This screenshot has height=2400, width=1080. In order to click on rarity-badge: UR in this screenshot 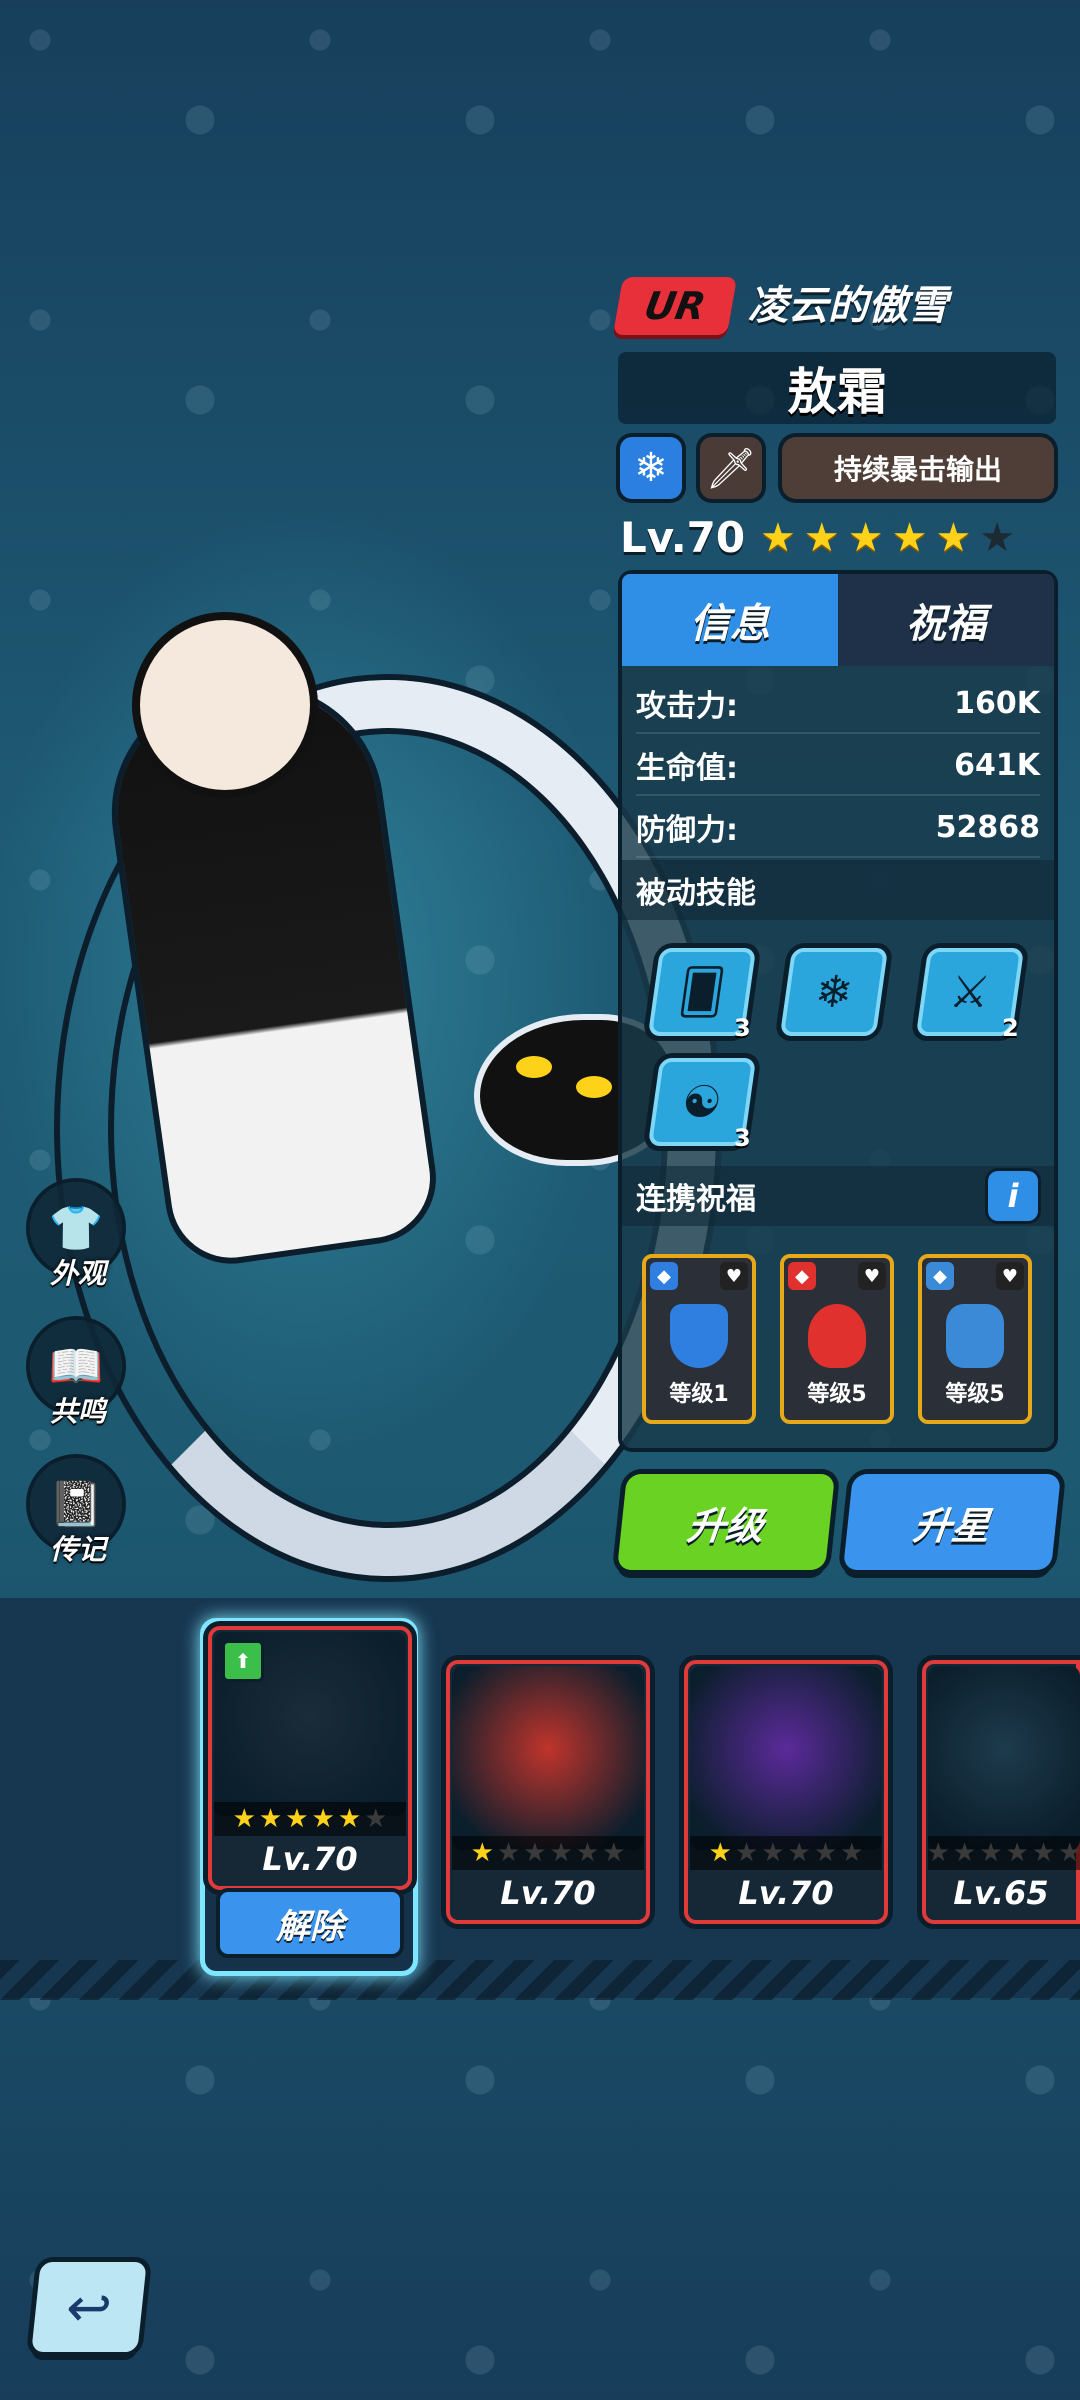, I will do `click(675, 306)`.